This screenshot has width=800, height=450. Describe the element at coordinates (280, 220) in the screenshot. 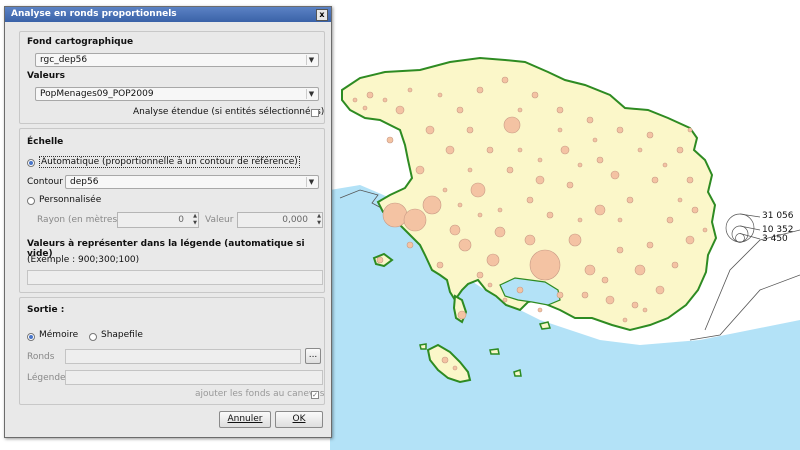

I see `valeur-spinbox: 0,000 ▲ ▼` at that location.